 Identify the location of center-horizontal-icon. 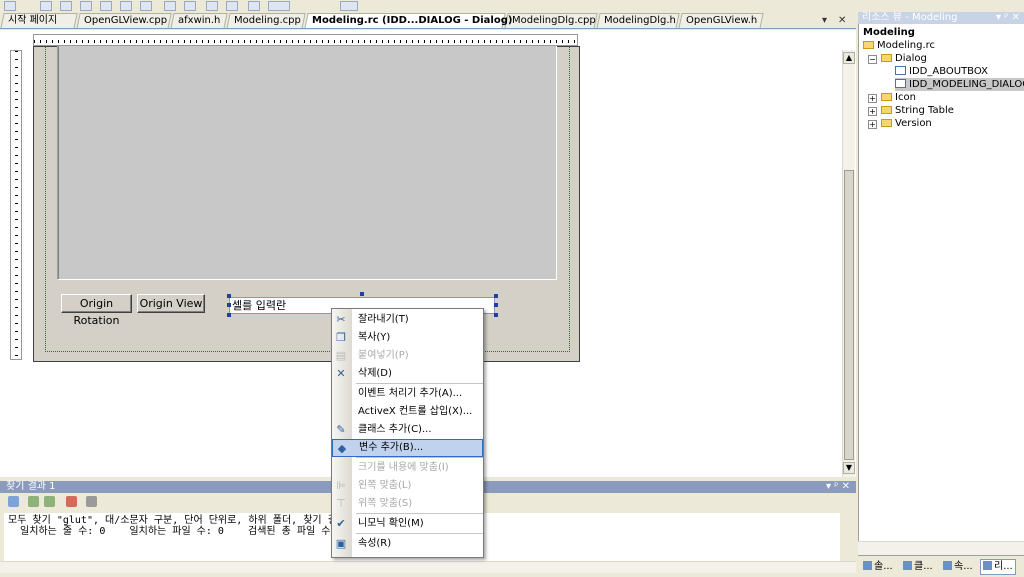
(146, 6).